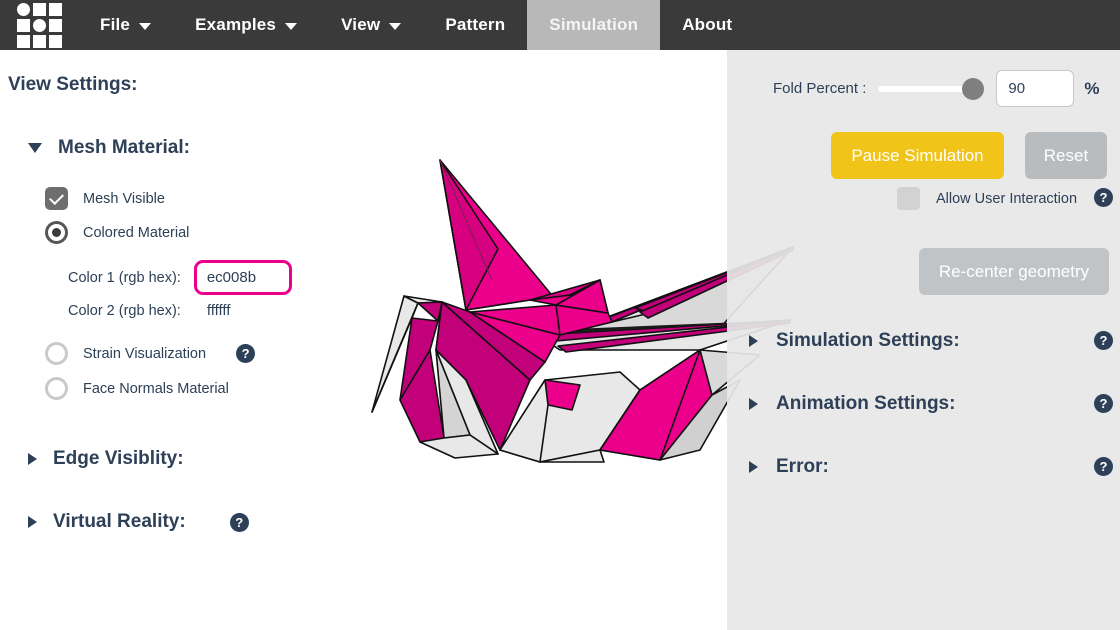 Image resolution: width=1120 pixels, height=630 pixels. What do you see at coordinates (973, 88) in the screenshot?
I see `slider-thumb` at bounding box center [973, 88].